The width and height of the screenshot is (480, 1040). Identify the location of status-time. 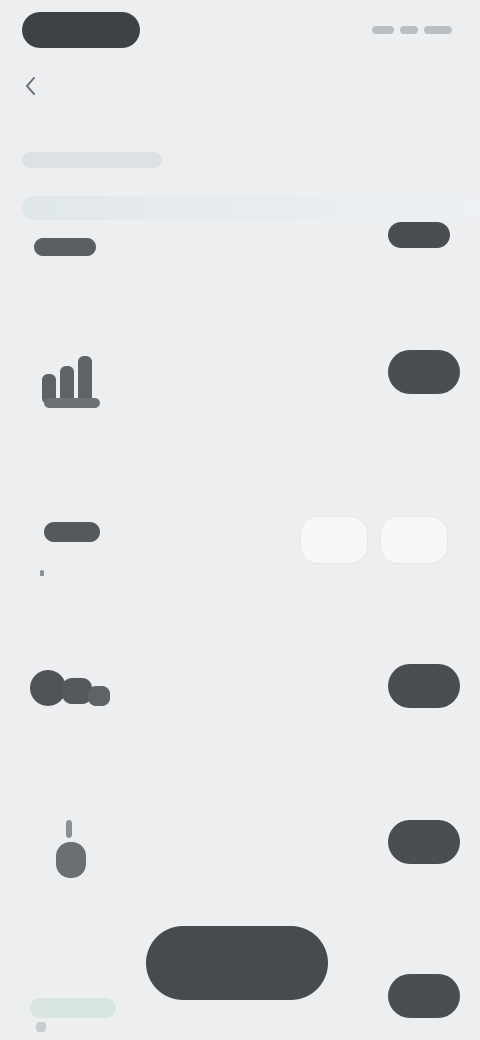
(81, 30).